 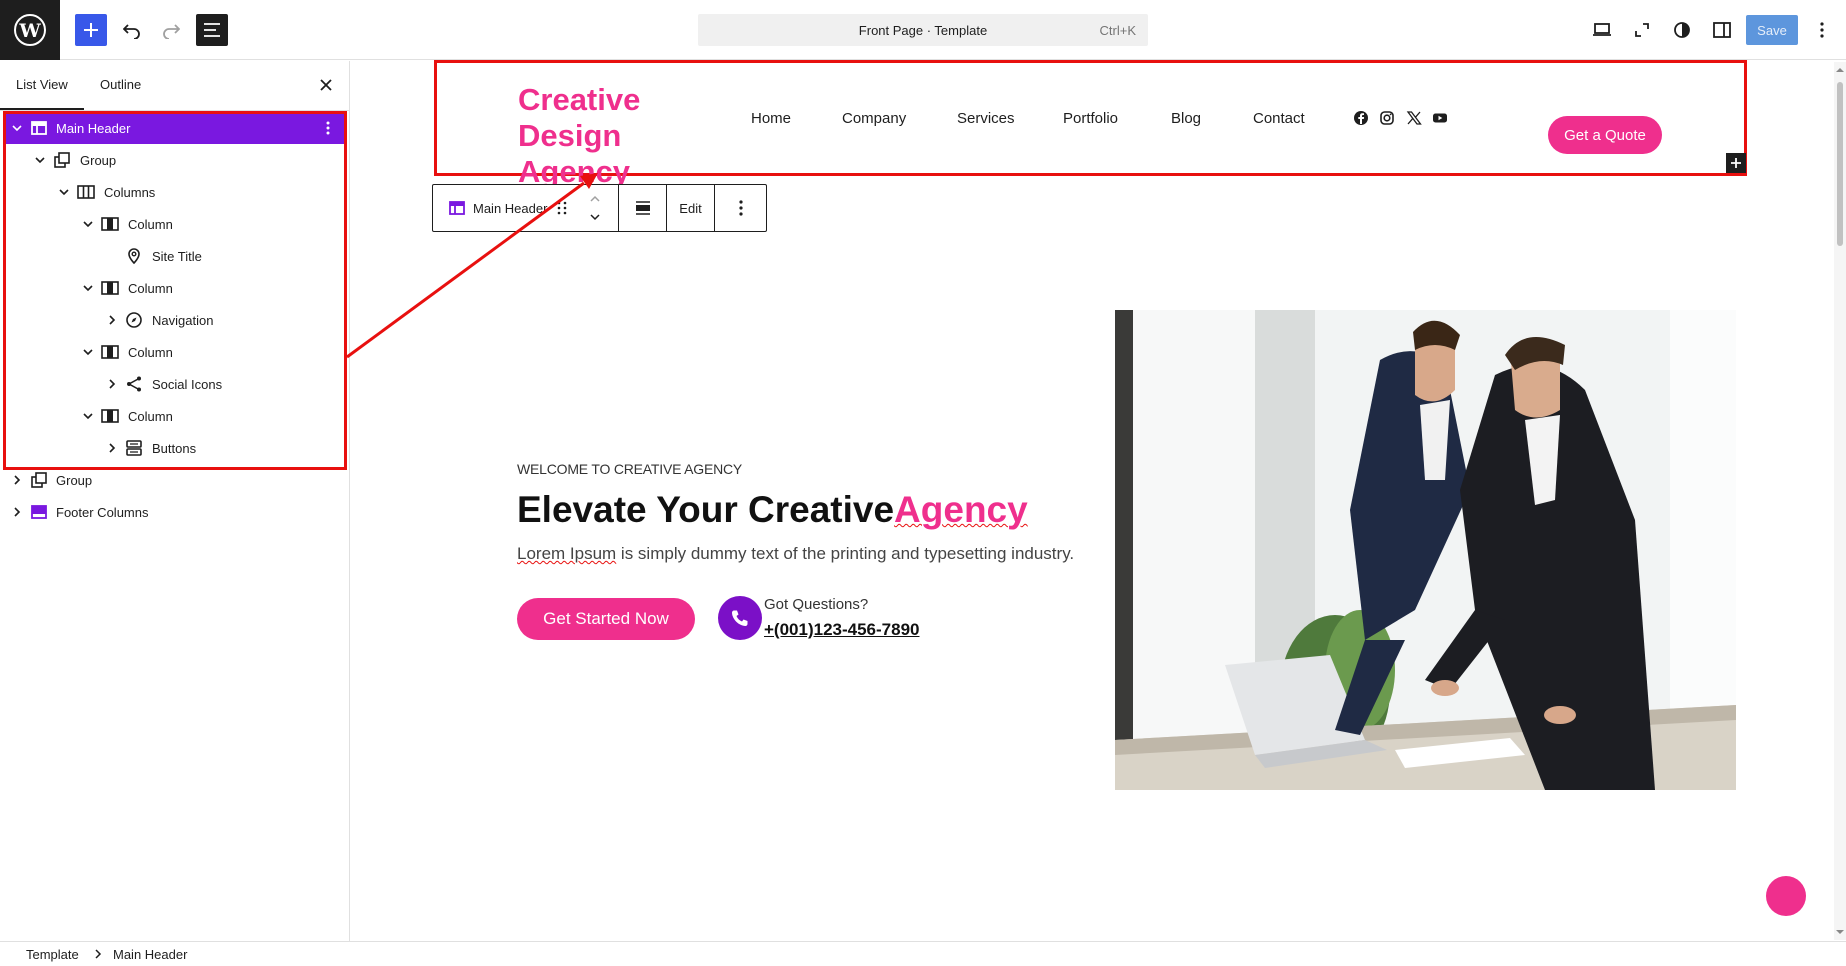 What do you see at coordinates (1840, 932) in the screenshot?
I see `scroll-down-arrow-icon` at bounding box center [1840, 932].